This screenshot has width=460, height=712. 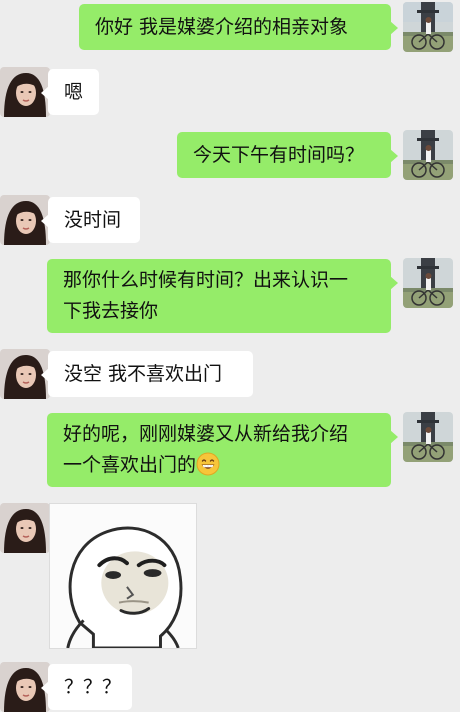 What do you see at coordinates (206, 434) in the screenshot?
I see `message-line: 好的呢，刚刚媒婆又从新给我介绍` at bounding box center [206, 434].